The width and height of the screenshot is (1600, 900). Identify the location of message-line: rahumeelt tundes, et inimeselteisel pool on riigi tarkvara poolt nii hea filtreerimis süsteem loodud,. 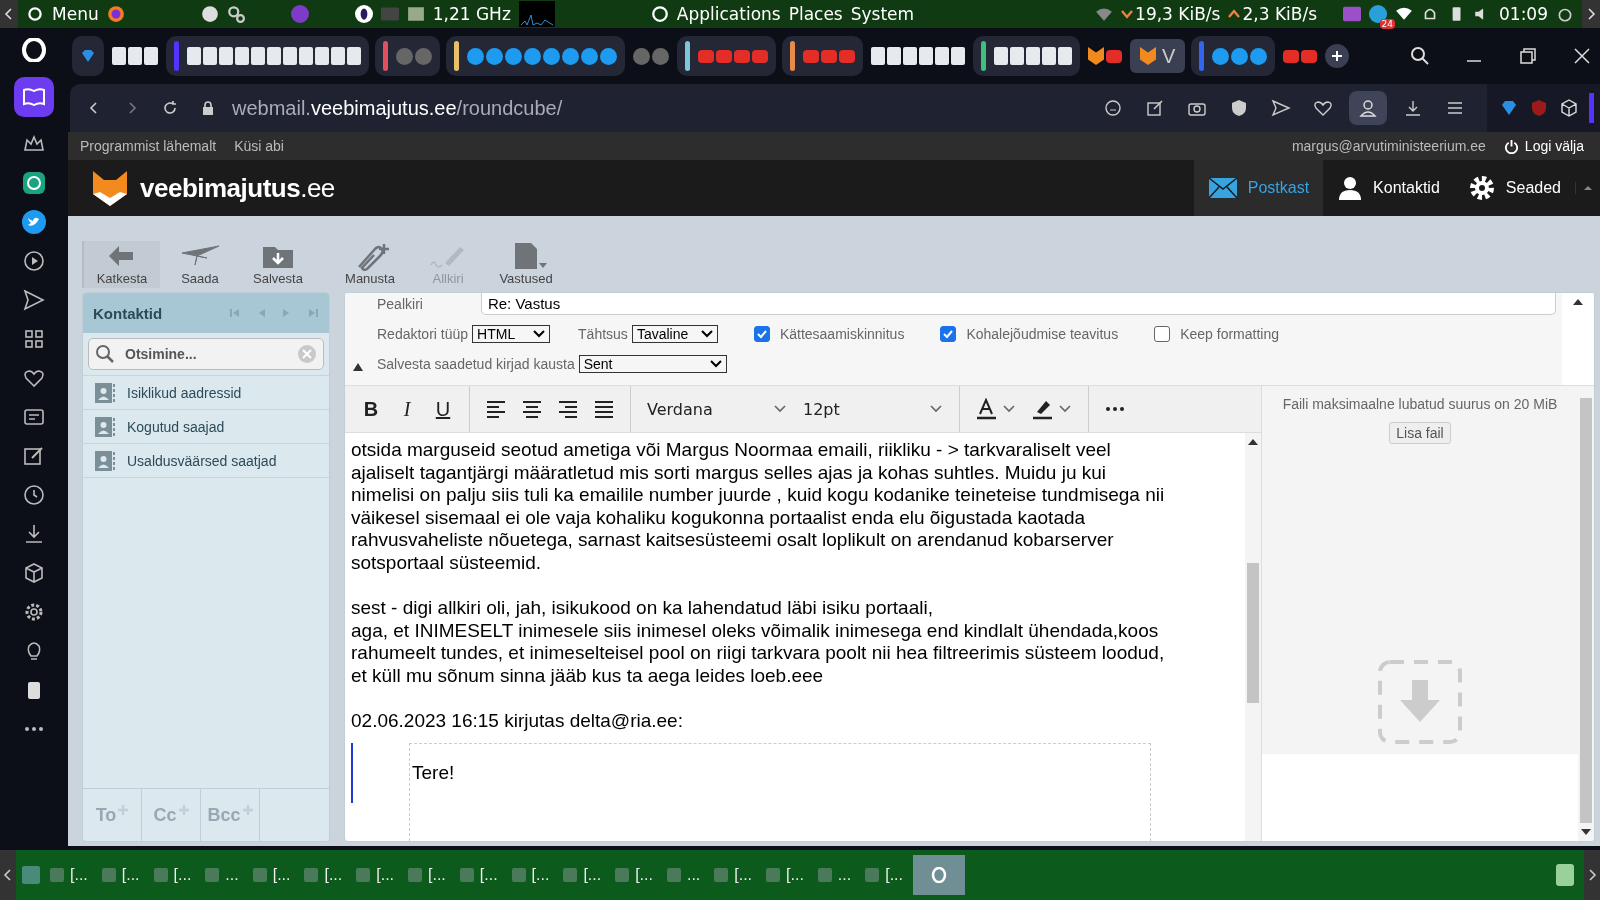
(758, 653).